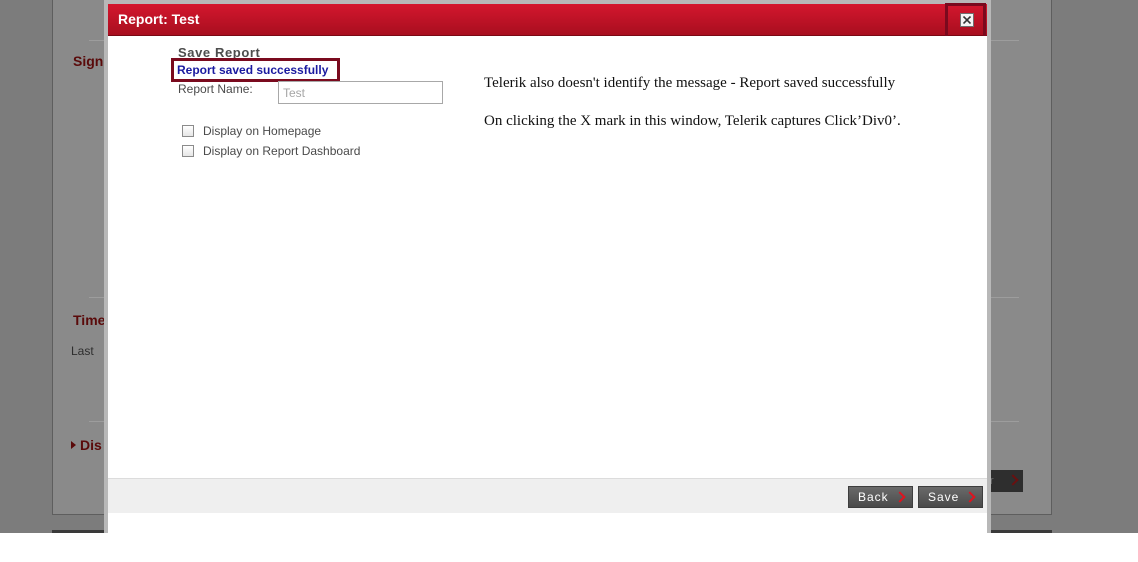 The image size is (1138, 562). I want to click on background-heading-dis: Dis, so click(91, 445).